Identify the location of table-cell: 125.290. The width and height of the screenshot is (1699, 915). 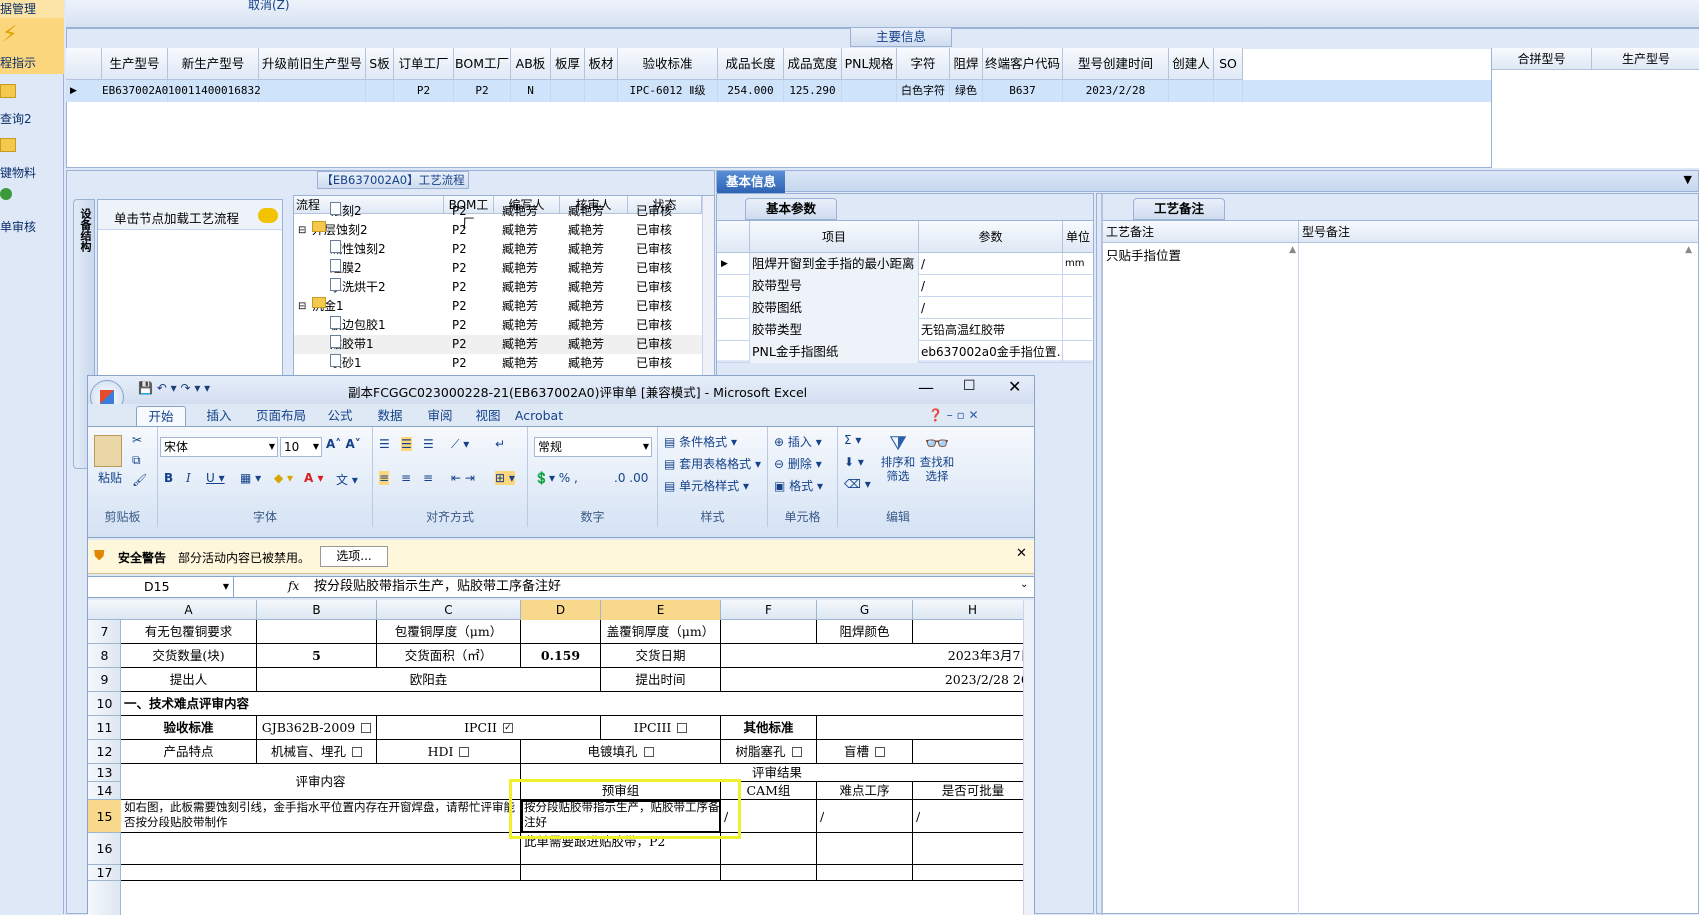
(813, 91).